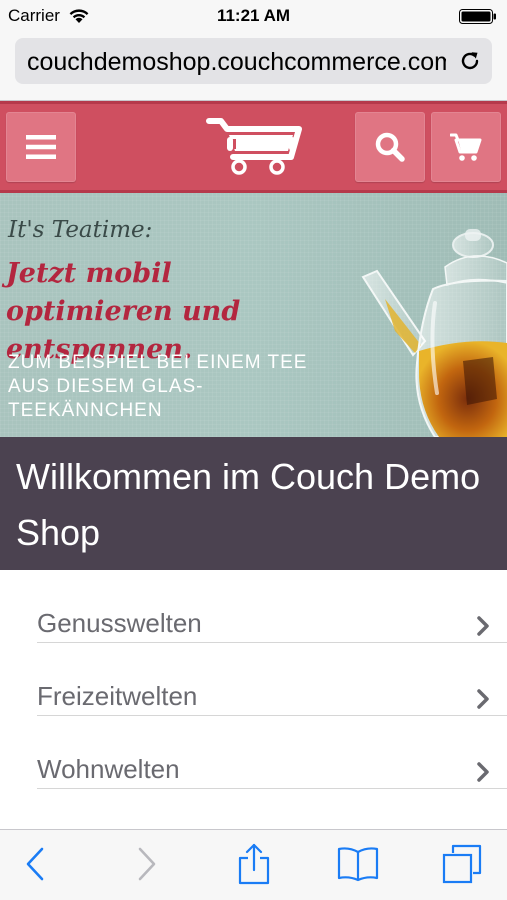  What do you see at coordinates (272, 752) in the screenshot?
I see `category-item-wohnwelten: Wohnwelten` at bounding box center [272, 752].